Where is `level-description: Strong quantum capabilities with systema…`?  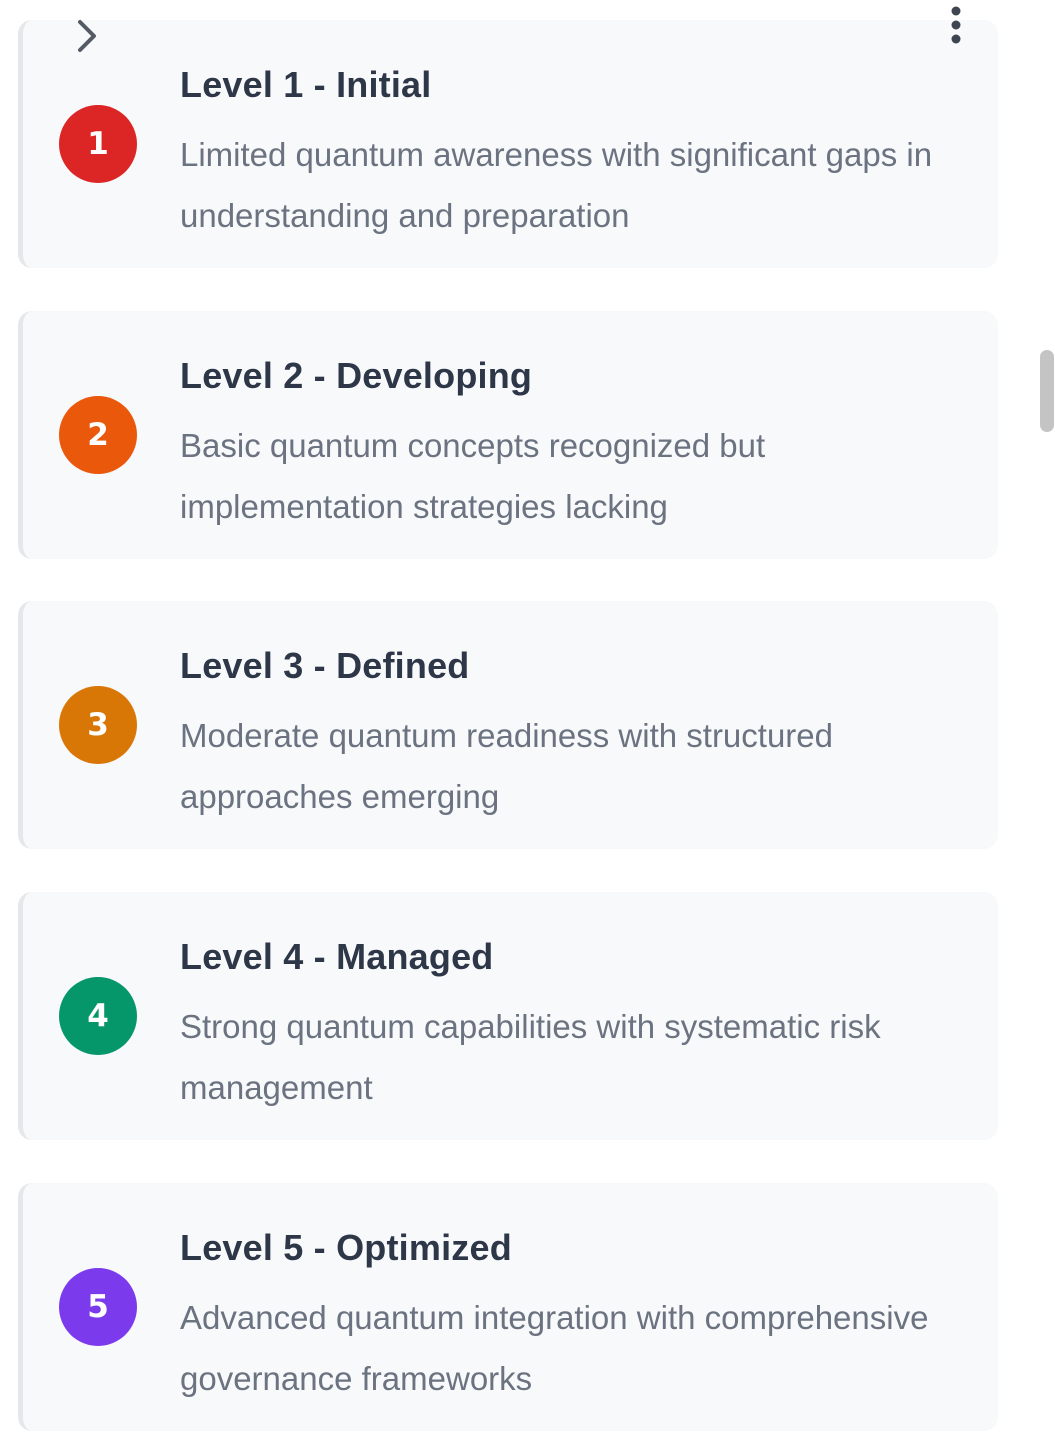
level-description: Strong quantum capabilities with systema… is located at coordinates (530, 1057).